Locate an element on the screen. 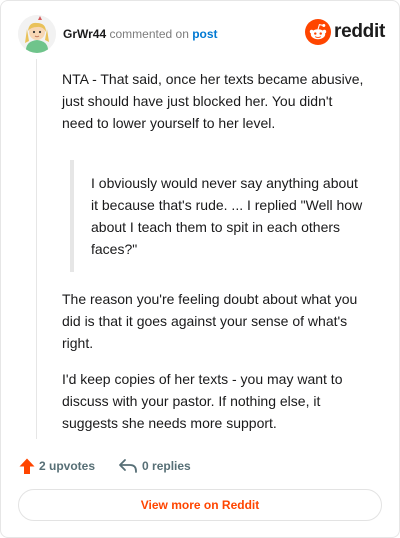  upvote-count: 2 upvotes is located at coordinates (67, 466).